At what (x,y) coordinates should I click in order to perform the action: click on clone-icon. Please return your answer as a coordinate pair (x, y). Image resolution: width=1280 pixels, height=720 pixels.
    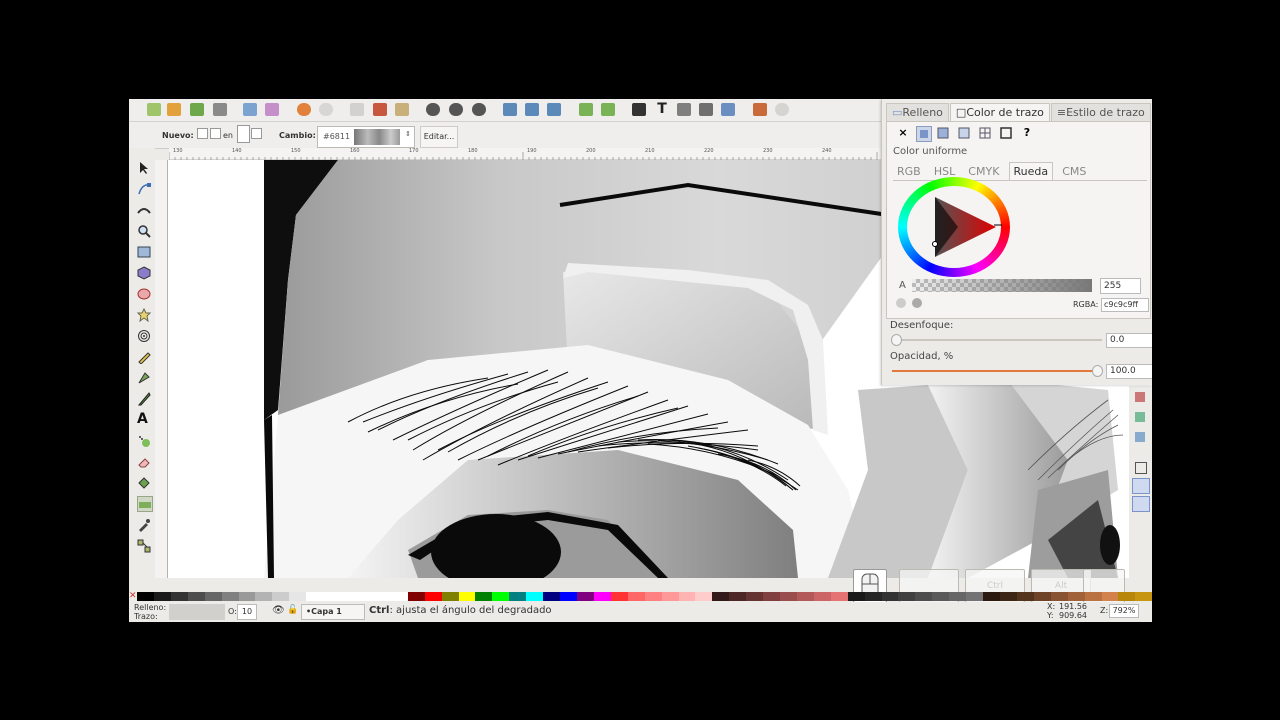
    Looking at the image, I should click on (532, 109).